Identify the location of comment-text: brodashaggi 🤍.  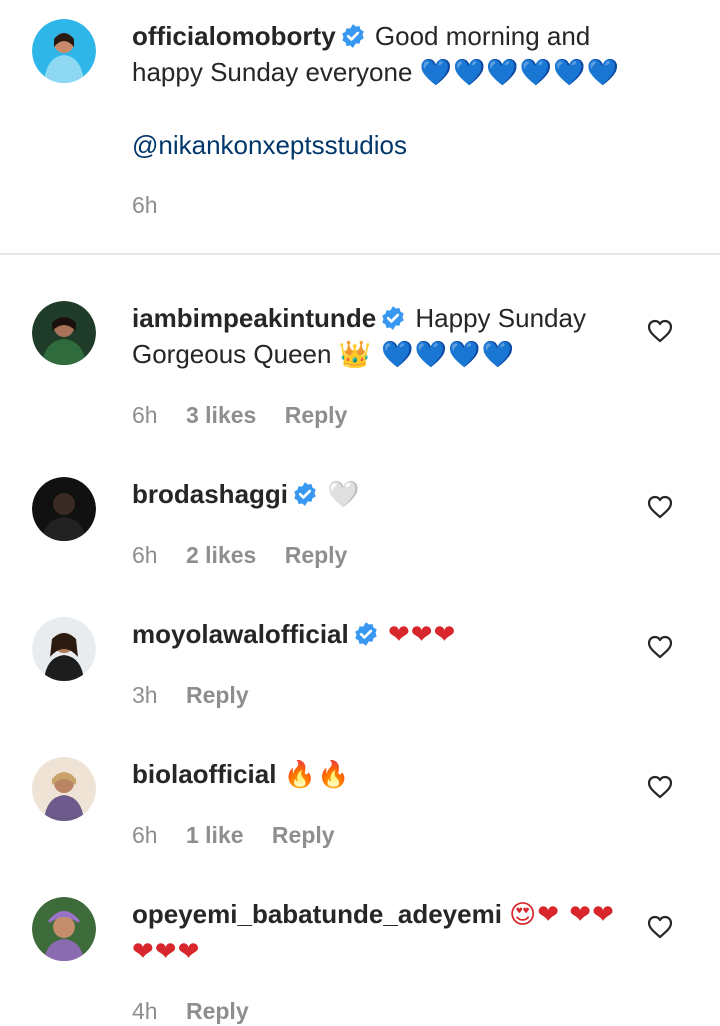
(377, 494).